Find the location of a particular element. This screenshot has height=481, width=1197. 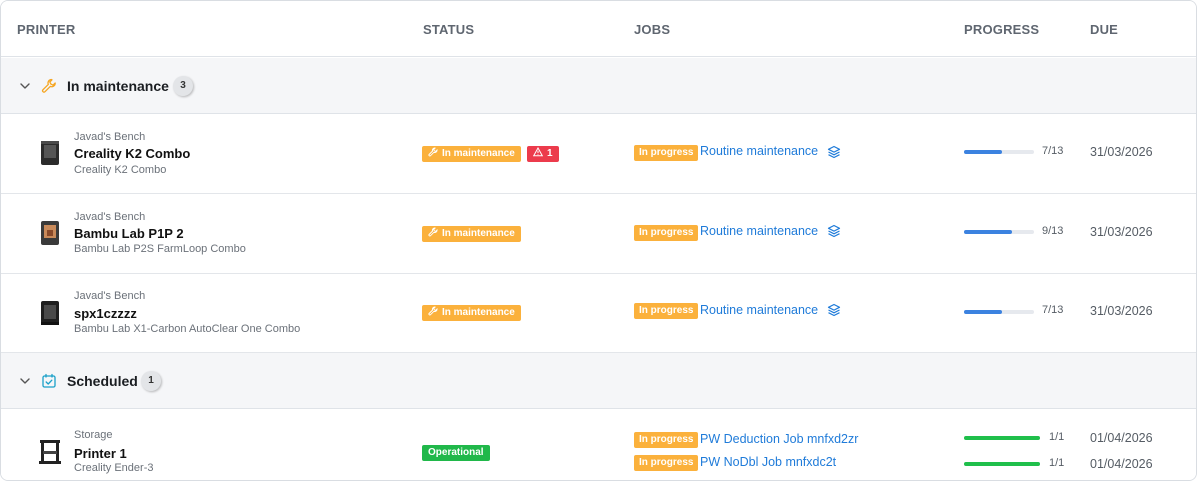

printer-model: Creality Ender-3 is located at coordinates (114, 468).